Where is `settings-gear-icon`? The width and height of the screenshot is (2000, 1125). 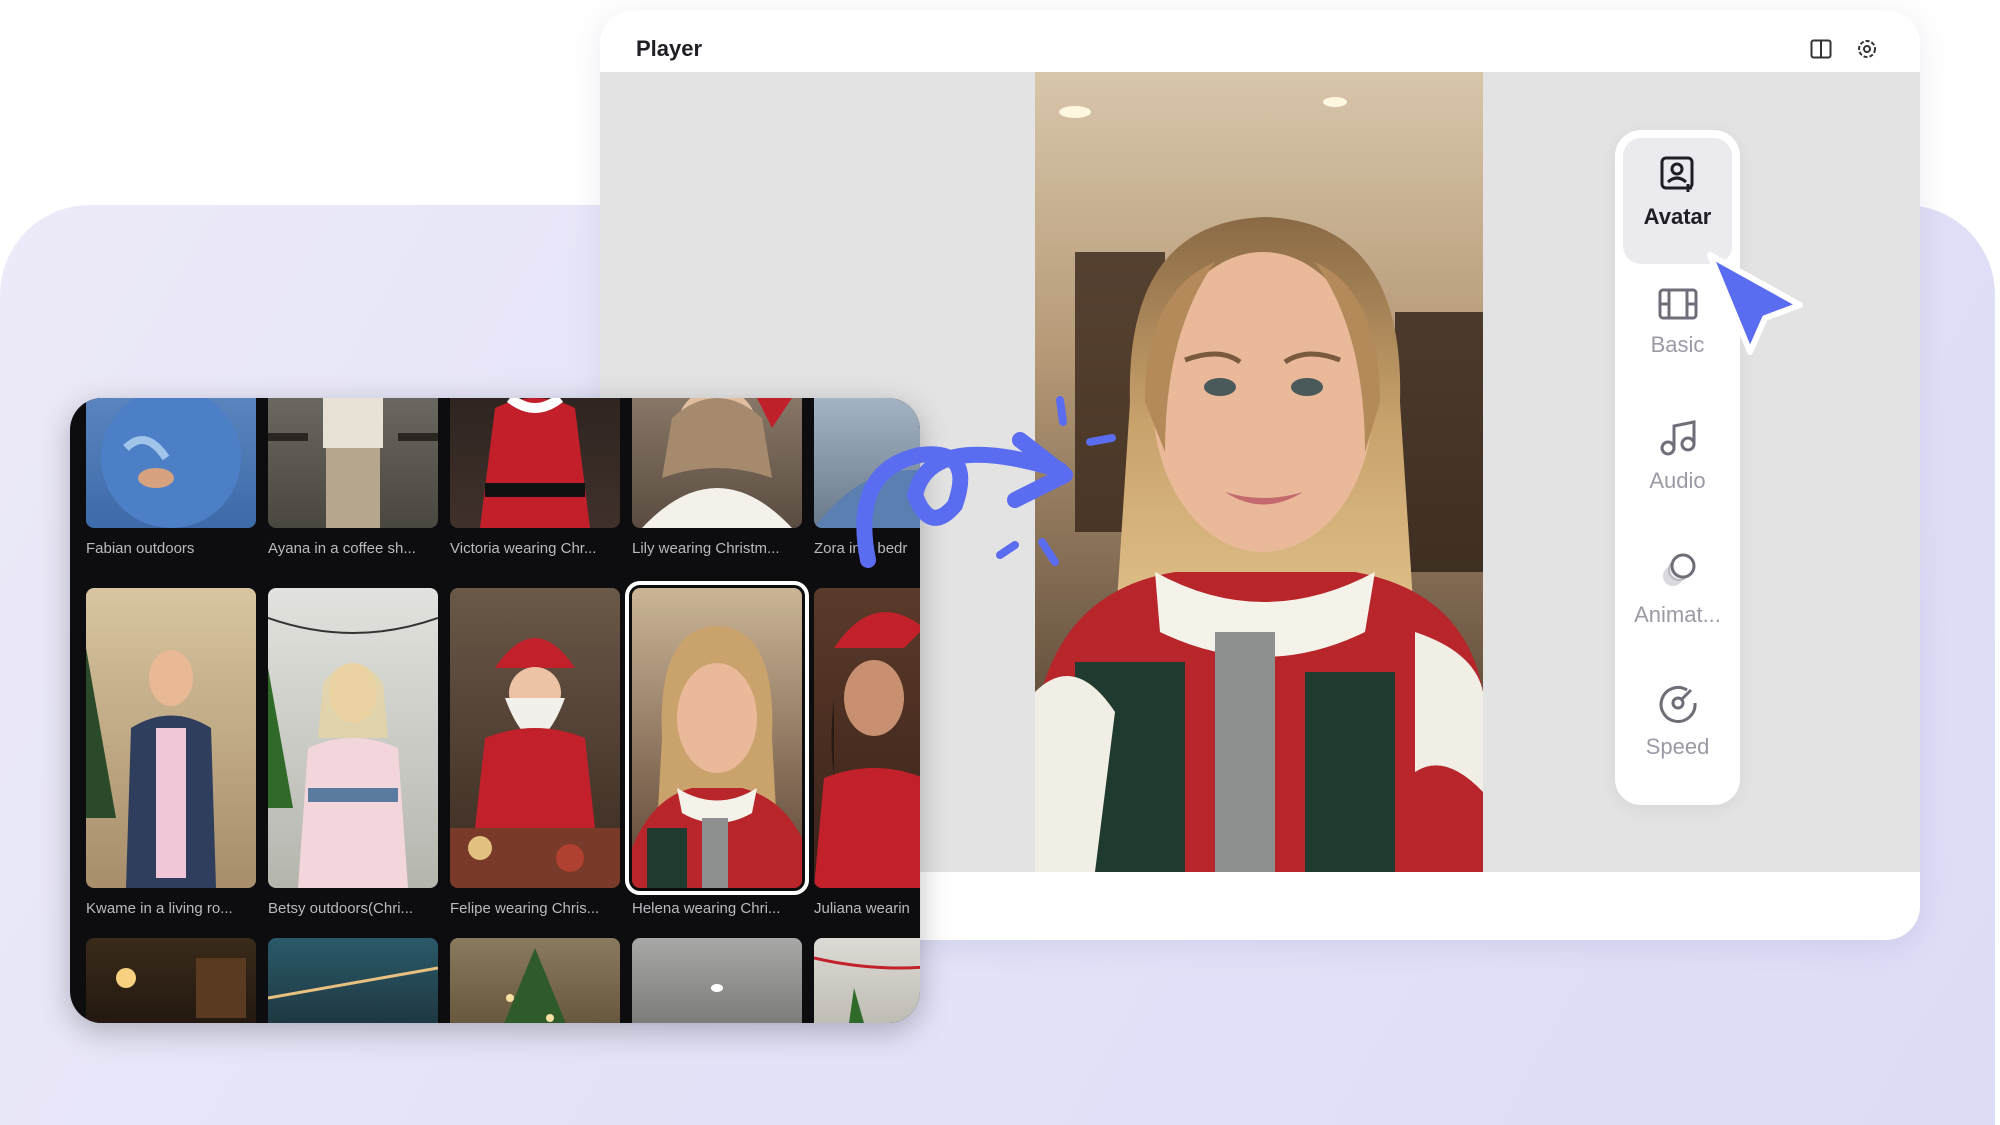 settings-gear-icon is located at coordinates (1867, 49).